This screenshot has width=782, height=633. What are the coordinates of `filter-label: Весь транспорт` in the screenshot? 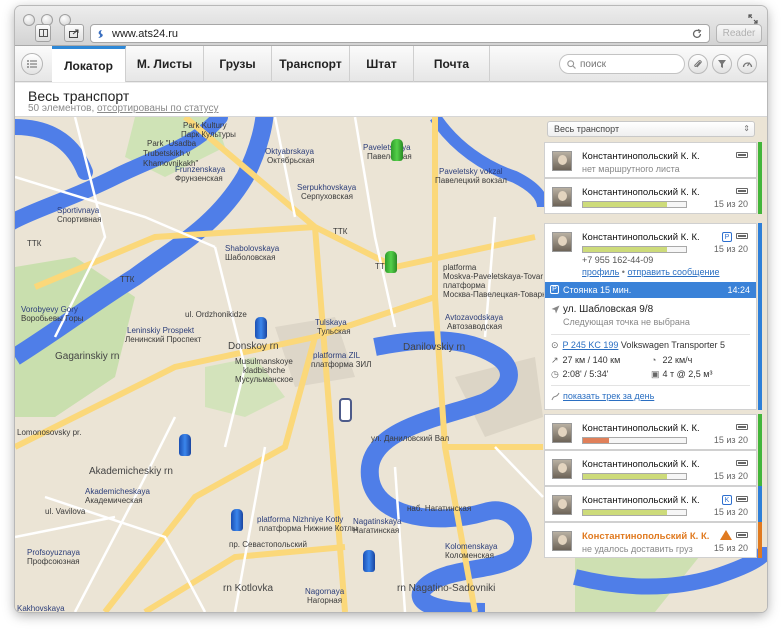 It's located at (587, 129).